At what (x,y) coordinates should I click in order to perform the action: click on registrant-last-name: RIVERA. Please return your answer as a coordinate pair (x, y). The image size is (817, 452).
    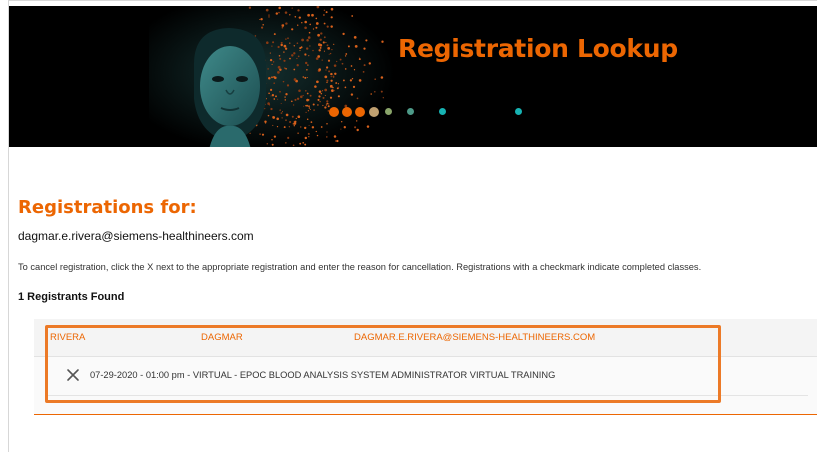
    Looking at the image, I should click on (68, 337).